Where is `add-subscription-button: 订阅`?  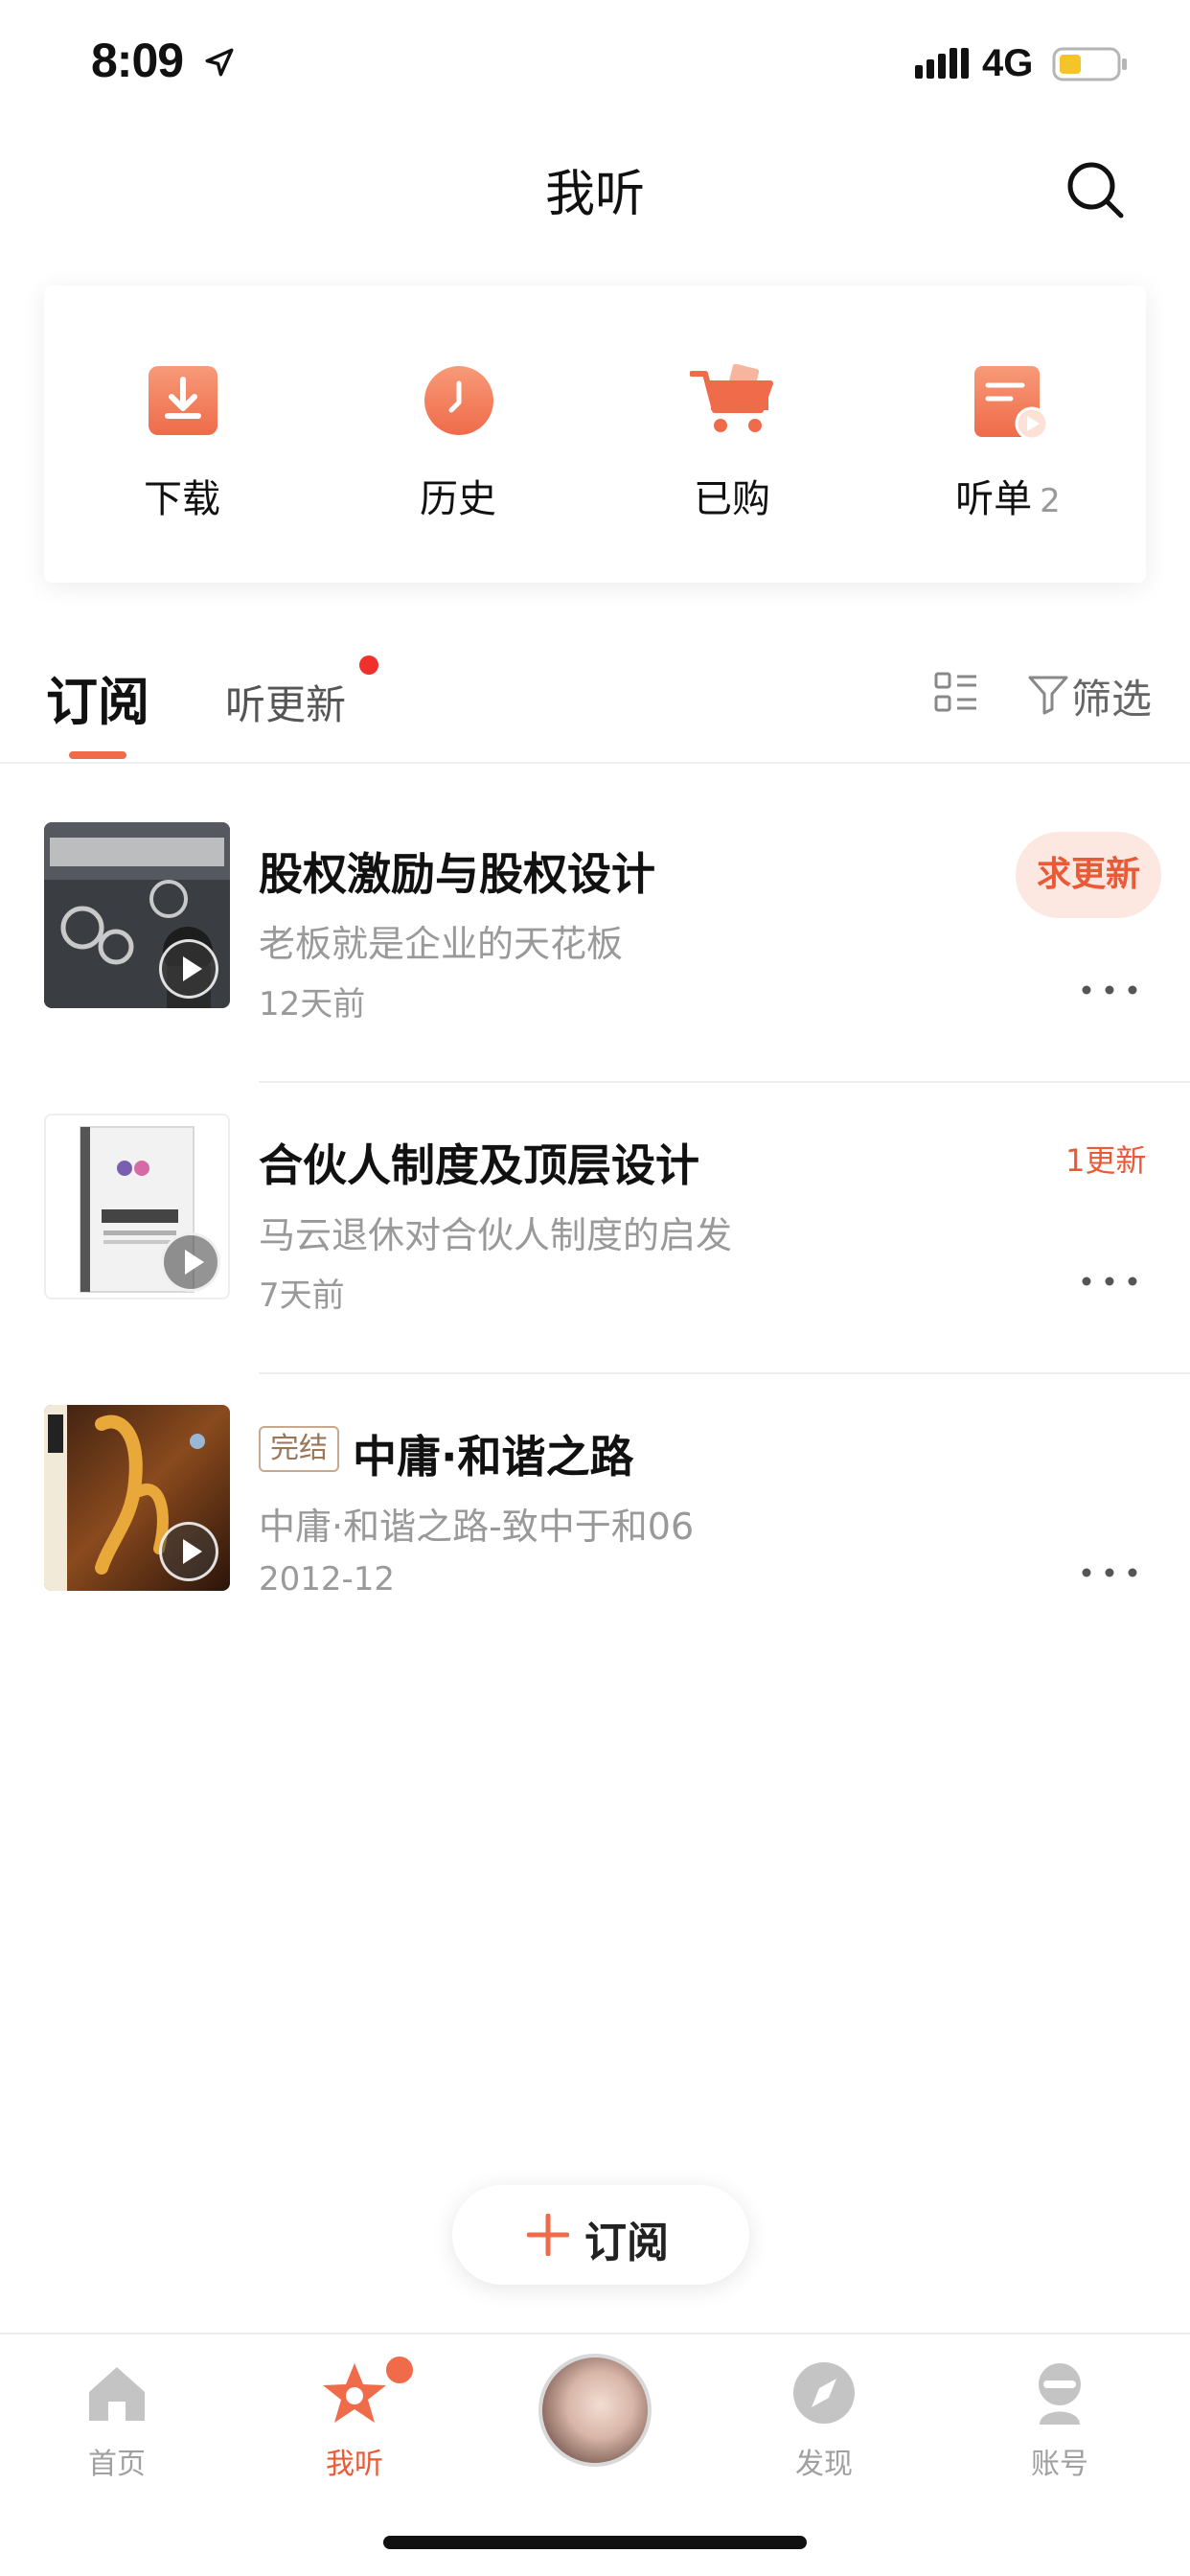 add-subscription-button: 订阅 is located at coordinates (601, 2235).